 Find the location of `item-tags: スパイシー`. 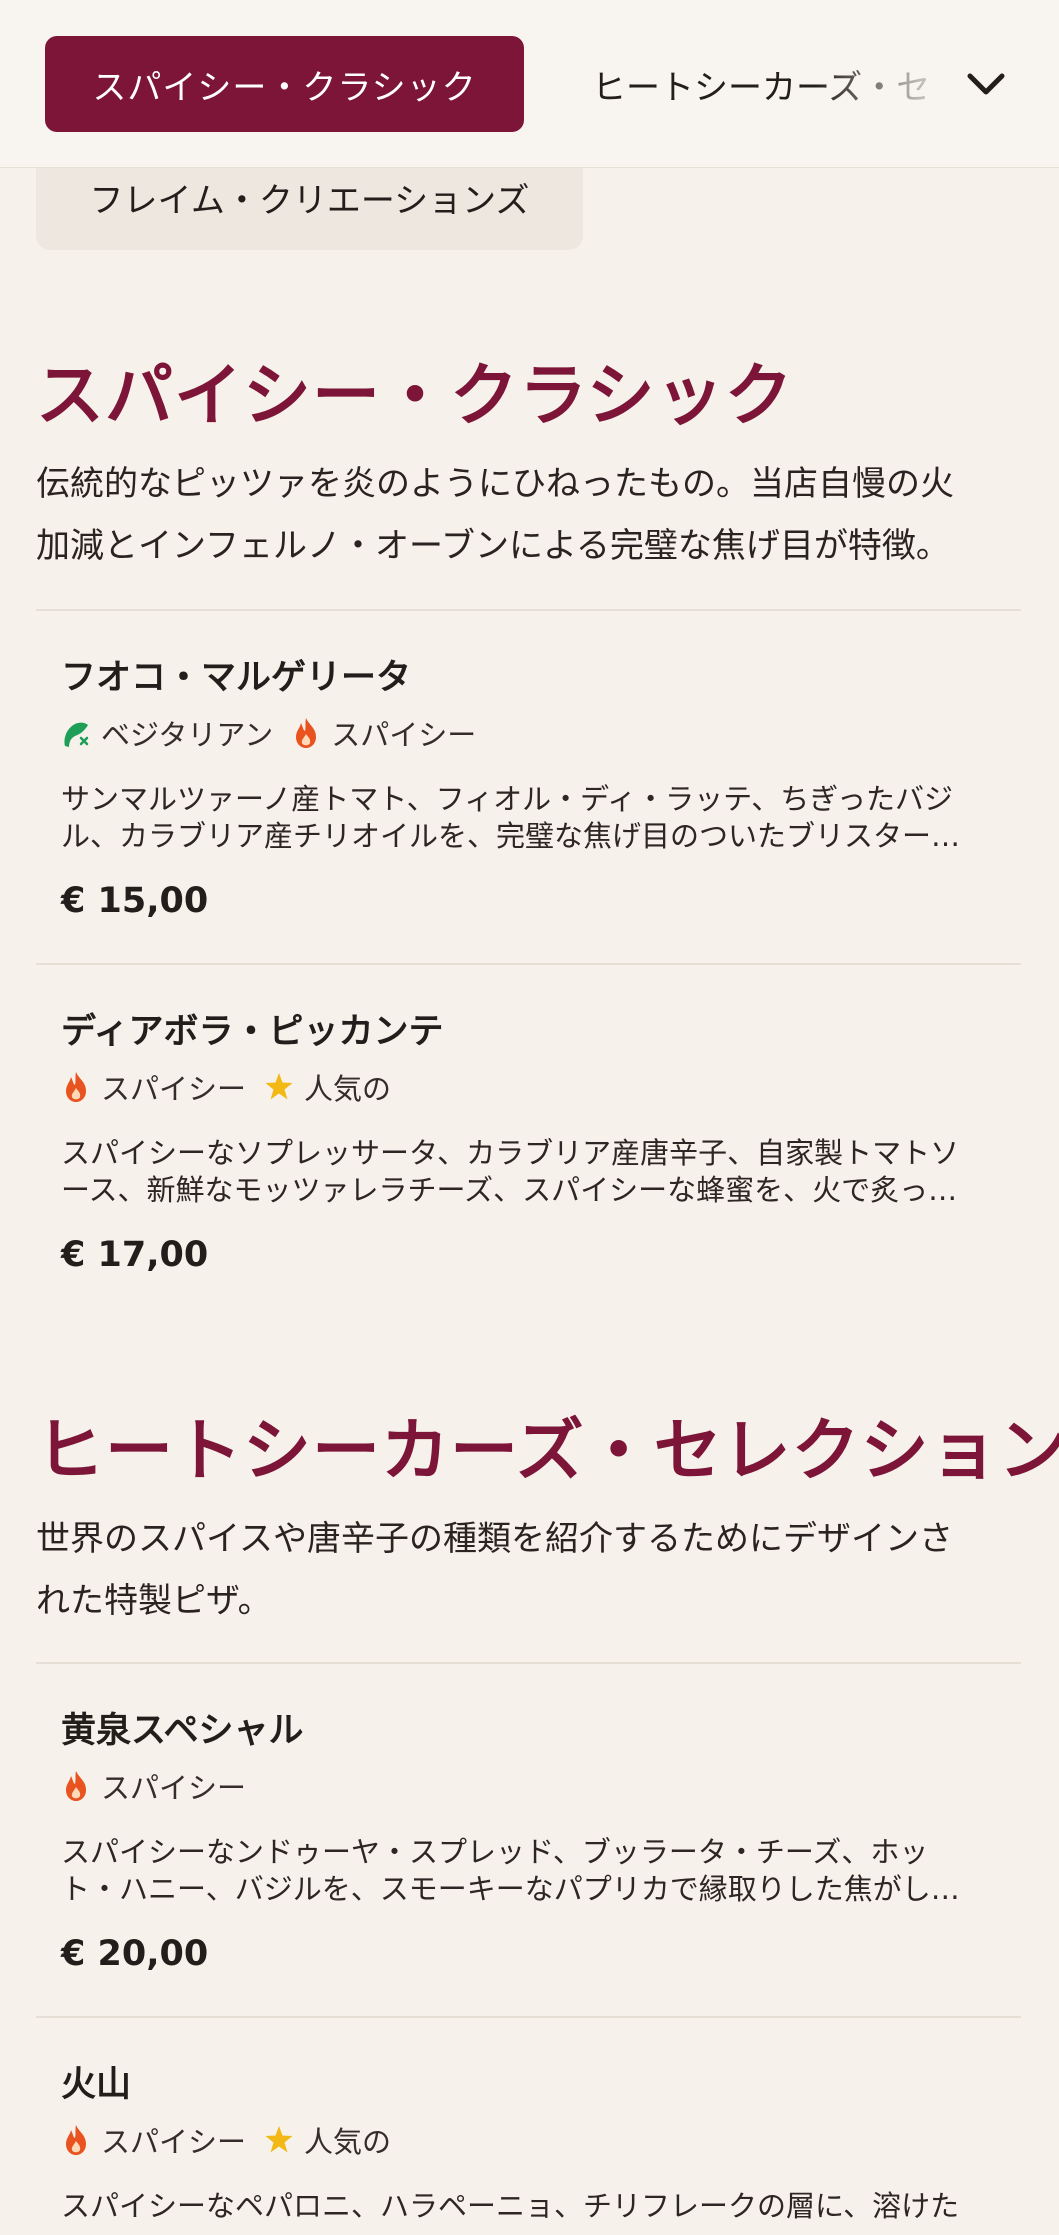

item-tags: スパイシー is located at coordinates (162, 1786).